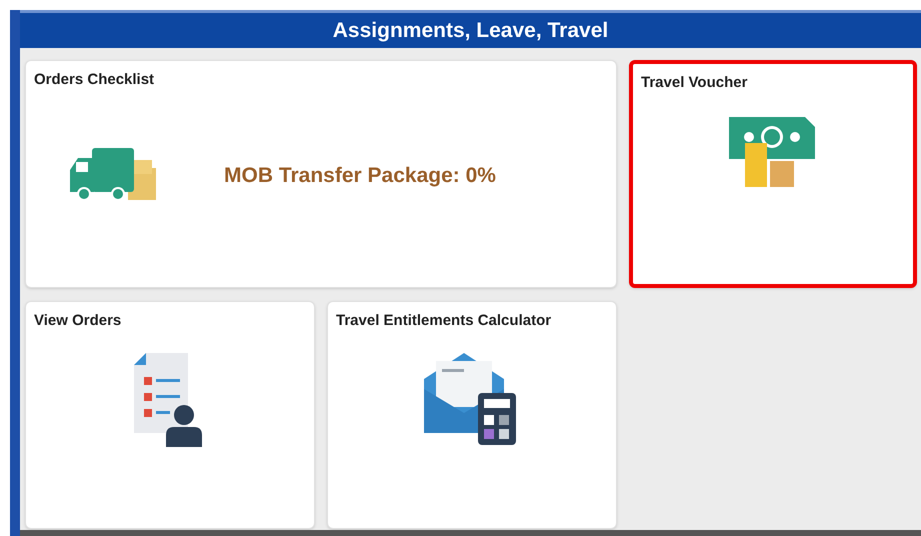 Image resolution: width=921 pixels, height=536 pixels. I want to click on tile: View Orders, so click(170, 415).